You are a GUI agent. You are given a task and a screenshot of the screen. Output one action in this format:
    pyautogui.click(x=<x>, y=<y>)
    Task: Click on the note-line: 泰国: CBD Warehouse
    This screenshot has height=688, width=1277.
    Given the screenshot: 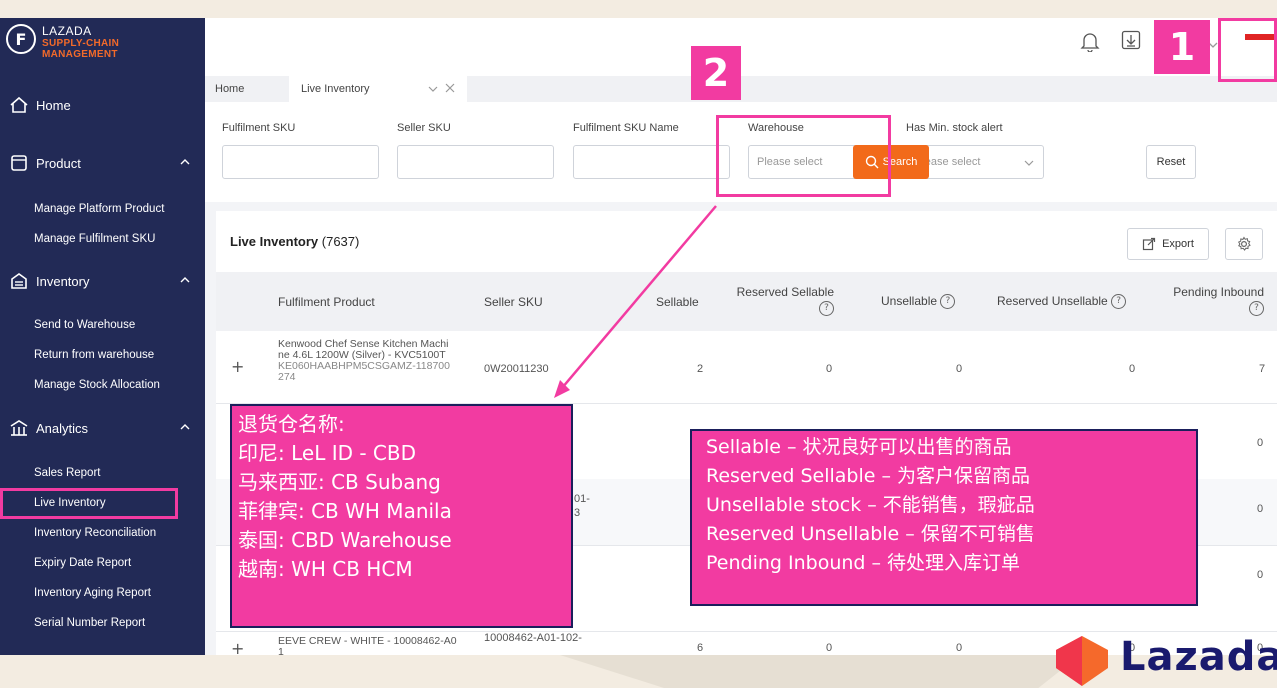 What is the action you would take?
    pyautogui.click(x=345, y=540)
    